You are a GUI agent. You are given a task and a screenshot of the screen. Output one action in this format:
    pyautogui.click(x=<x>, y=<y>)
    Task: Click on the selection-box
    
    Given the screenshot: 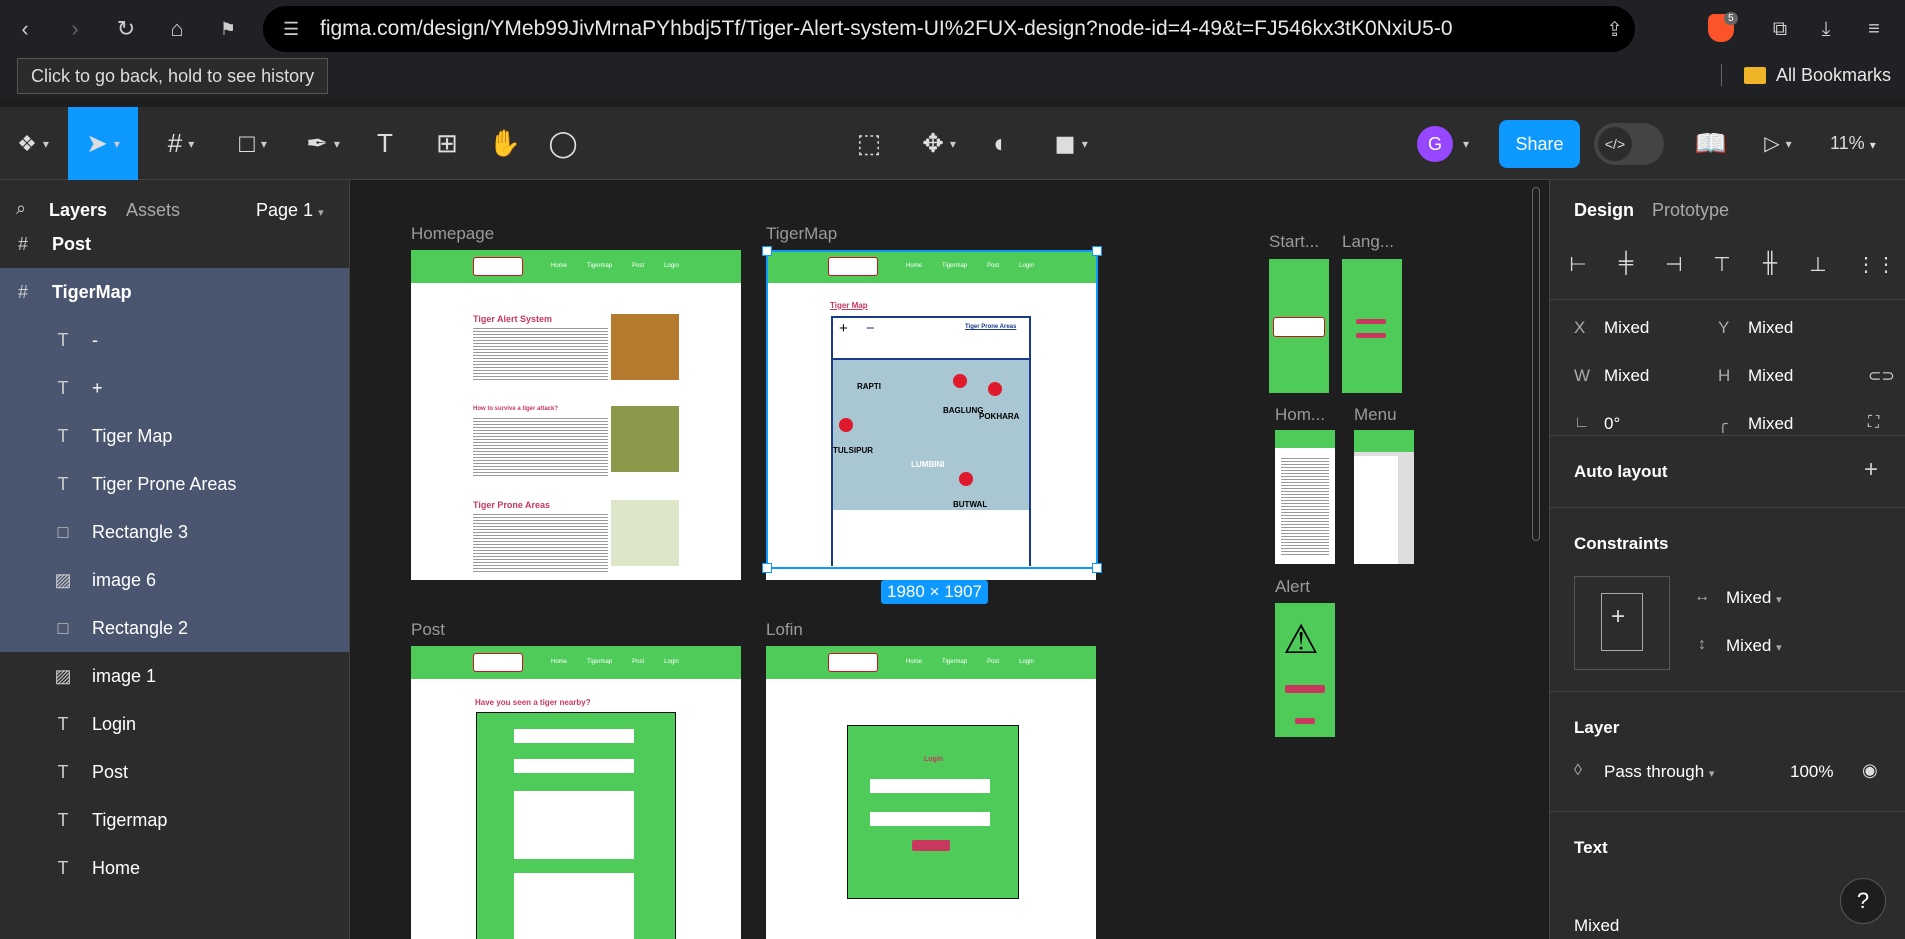 What is the action you would take?
    pyautogui.click(x=932, y=409)
    